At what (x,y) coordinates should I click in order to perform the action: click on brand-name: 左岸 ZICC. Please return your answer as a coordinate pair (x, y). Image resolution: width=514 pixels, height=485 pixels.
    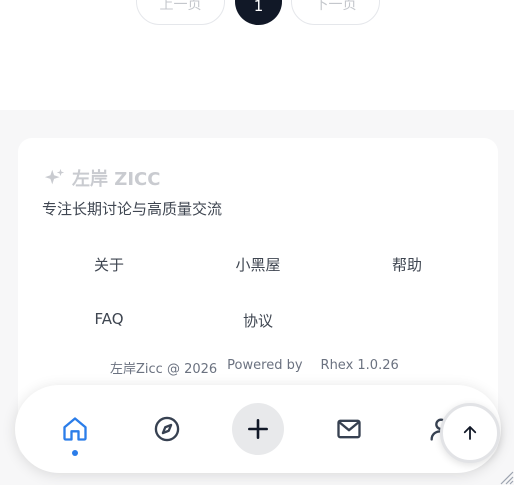
    Looking at the image, I should click on (116, 179).